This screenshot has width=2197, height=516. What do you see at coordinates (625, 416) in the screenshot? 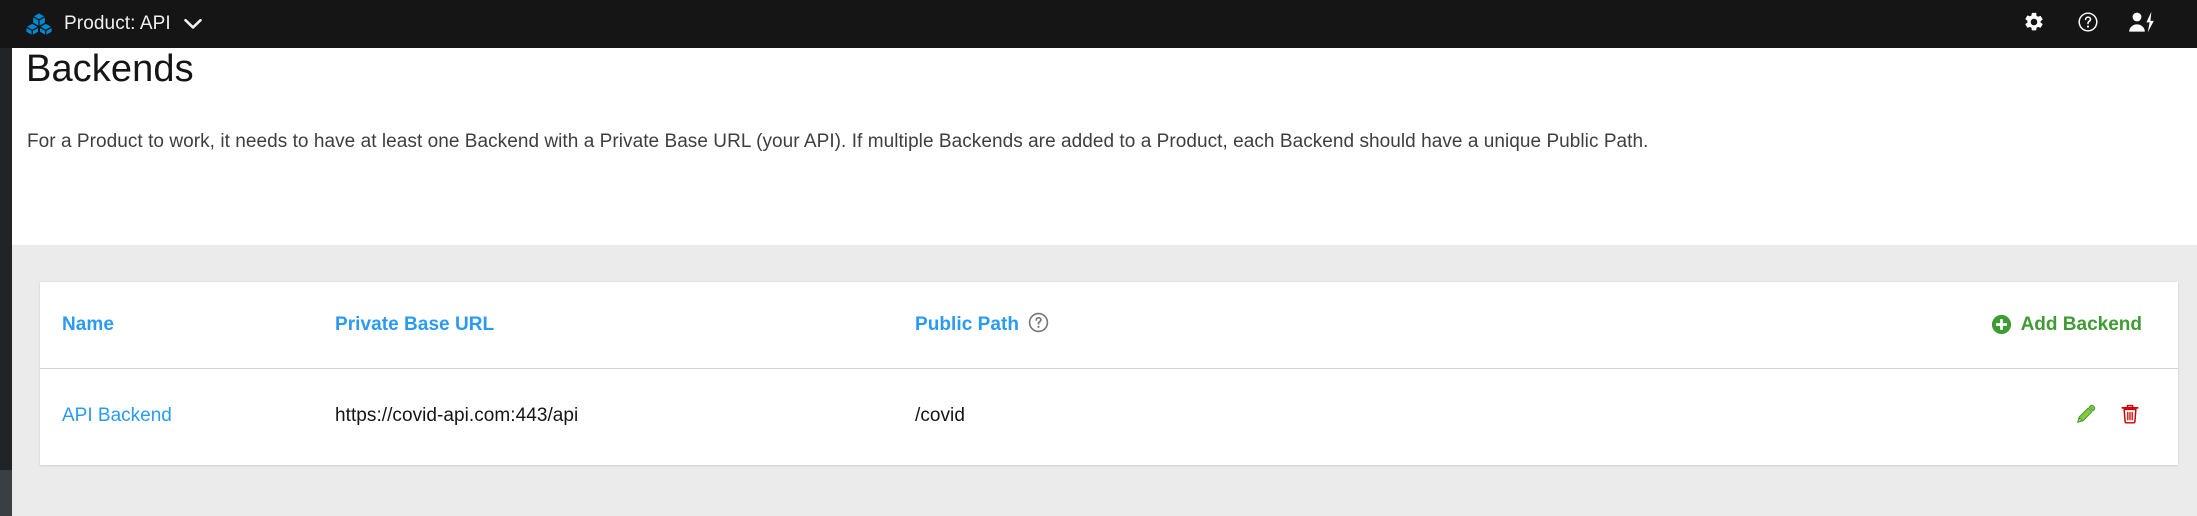
I see `cell-private-base-url: https://covid-api.com:443/api` at bounding box center [625, 416].